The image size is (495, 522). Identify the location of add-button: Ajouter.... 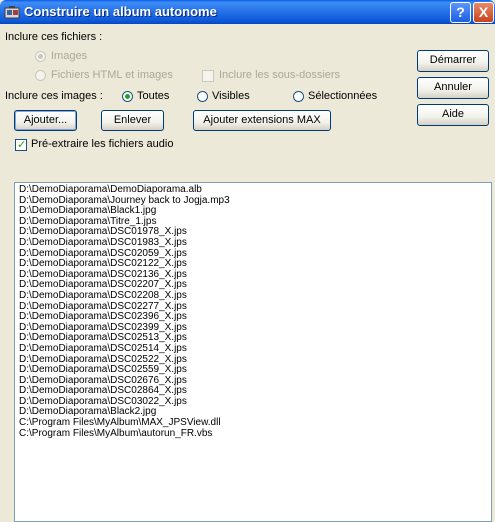
(45, 120).